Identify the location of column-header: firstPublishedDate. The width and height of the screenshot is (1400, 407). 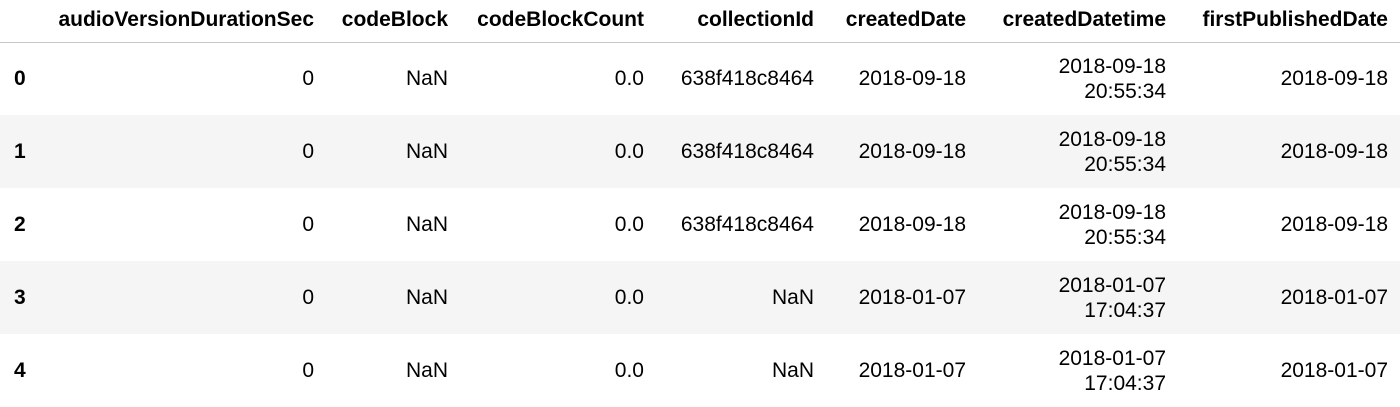
(1295, 19).